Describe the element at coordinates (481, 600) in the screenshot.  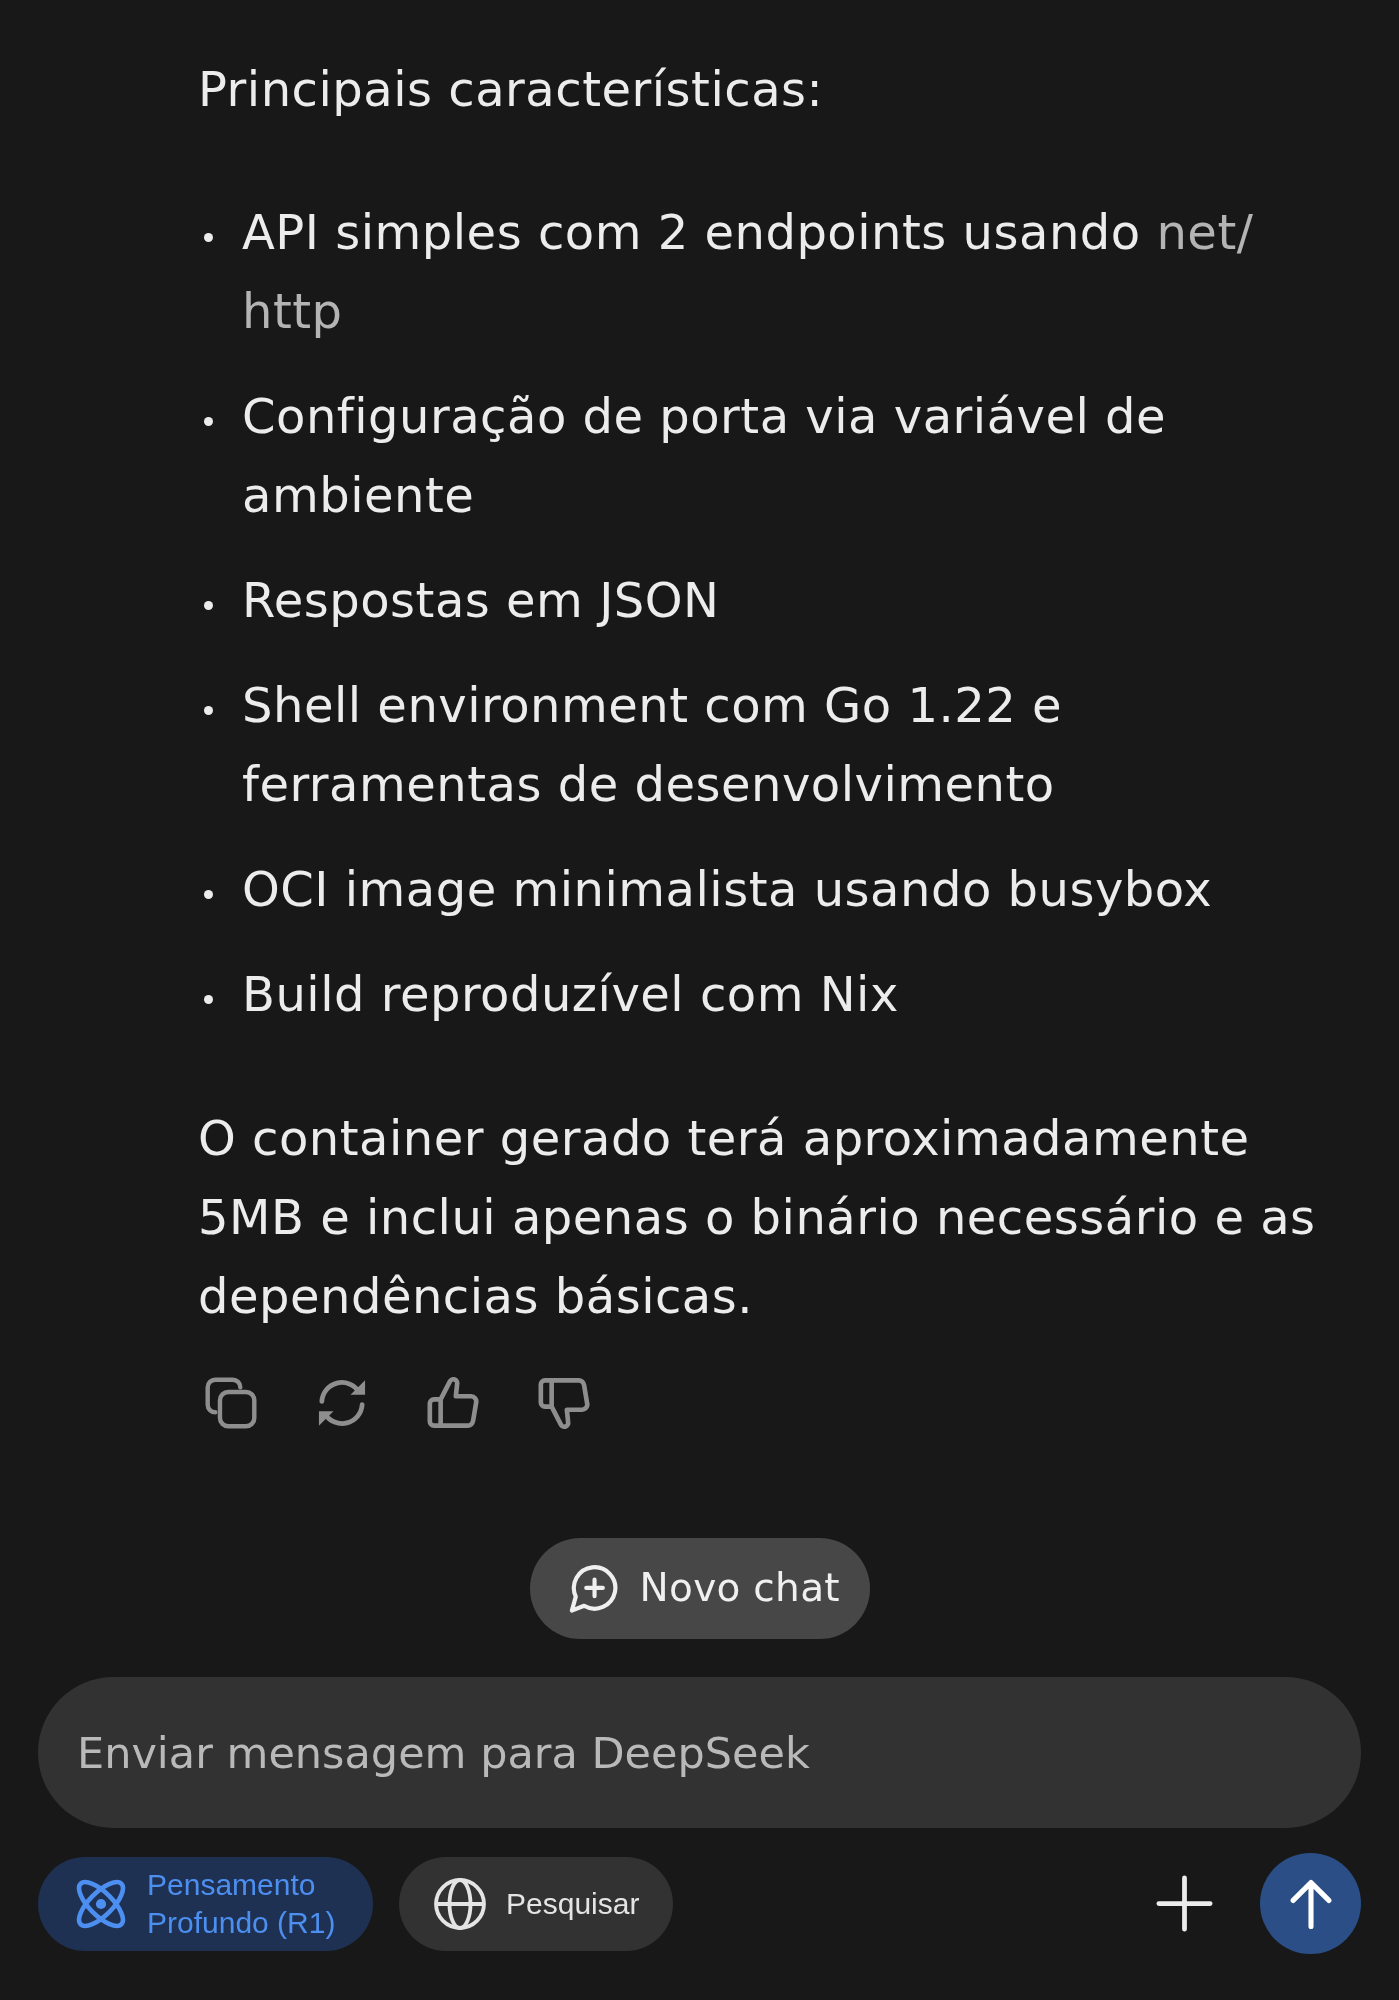
I see `list-item-text: Respostas em JSON` at that location.